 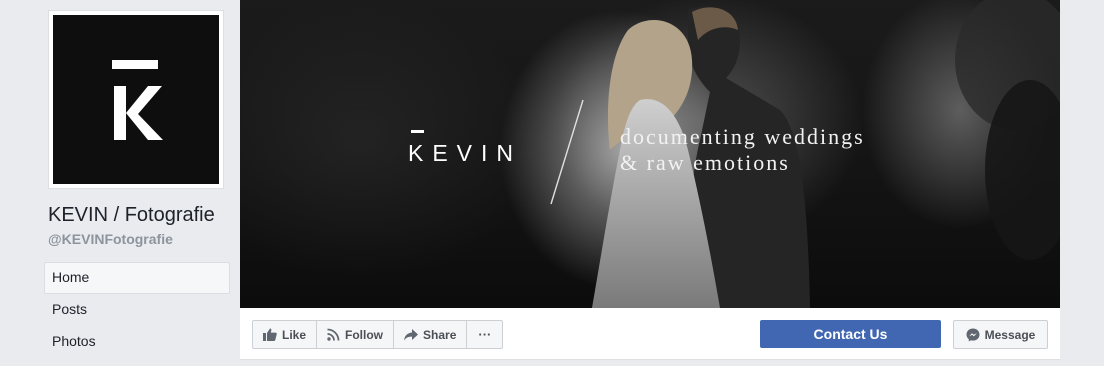 I want to click on more-options-icon: ···, so click(x=485, y=334).